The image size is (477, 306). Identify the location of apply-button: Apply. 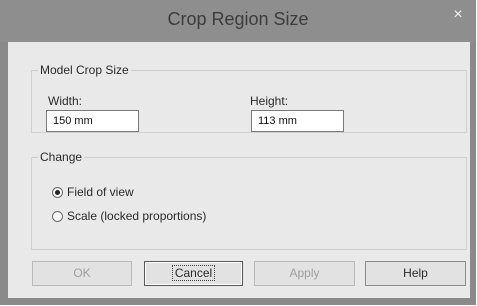
(304, 273).